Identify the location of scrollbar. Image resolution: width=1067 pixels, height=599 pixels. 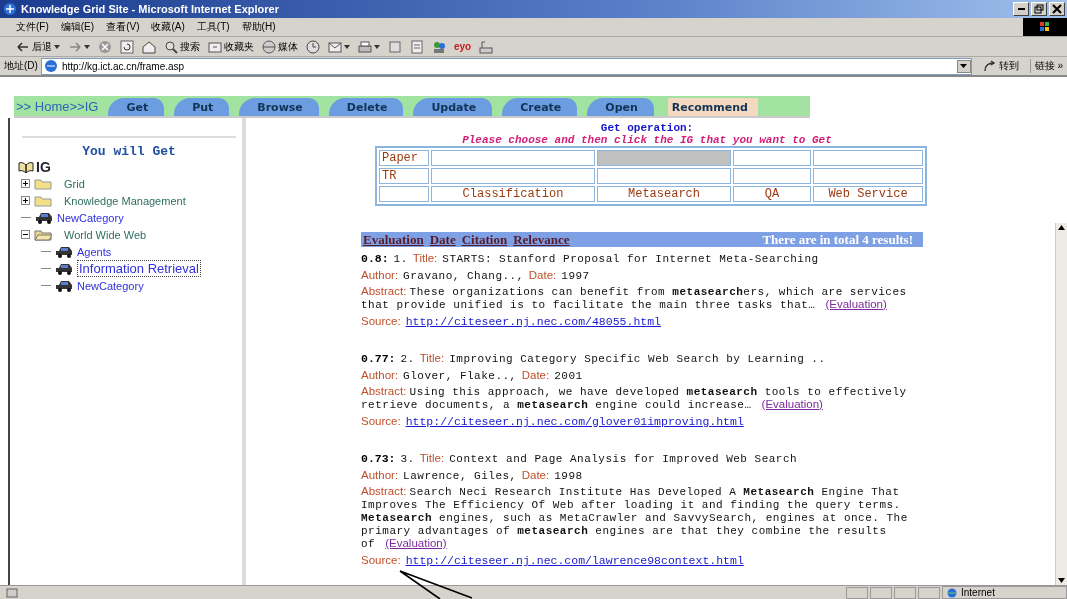
(1061, 404).